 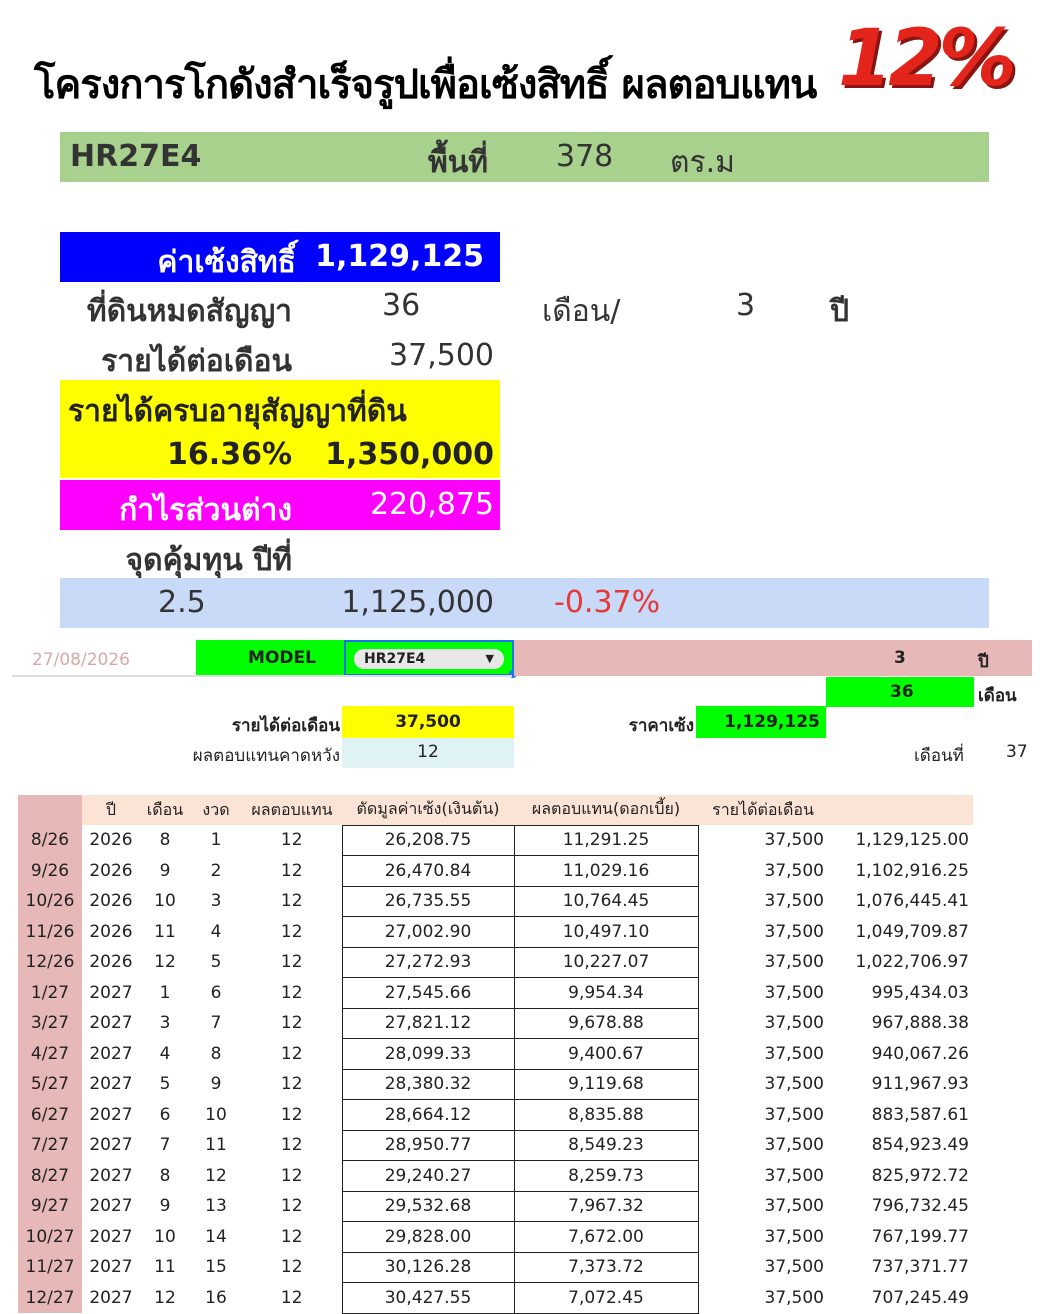 What do you see at coordinates (606, 993) in the screenshot?
I see `cell-interest: 9,954.34` at bounding box center [606, 993].